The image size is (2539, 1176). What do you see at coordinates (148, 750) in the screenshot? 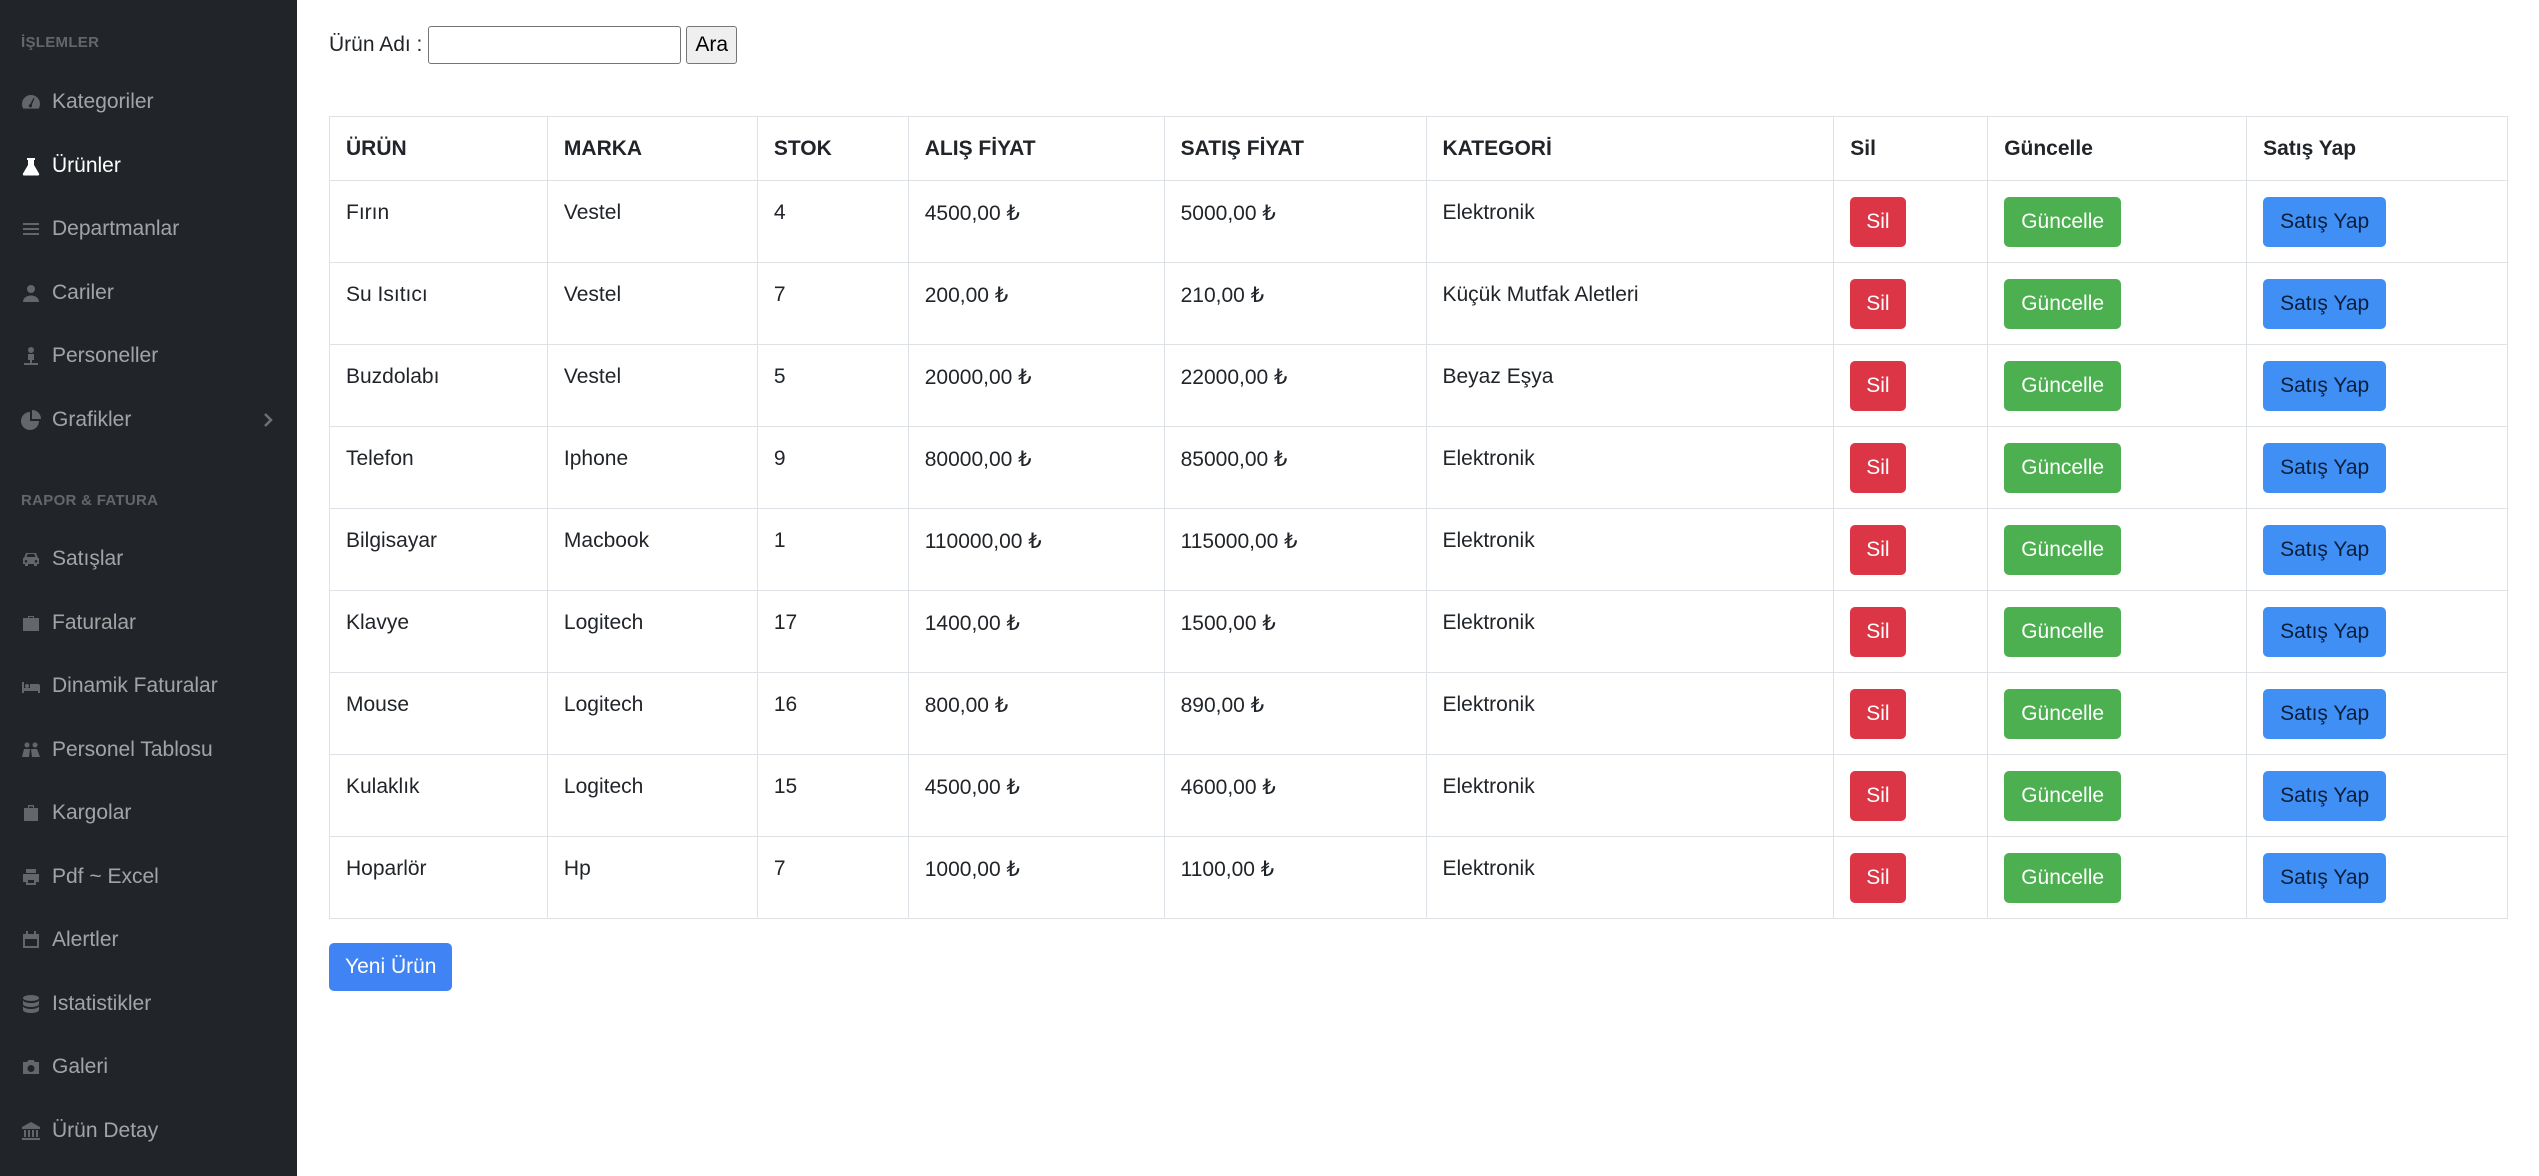
I see `sidebar-item-personel-tablosu: Personel Tablosu` at bounding box center [148, 750].